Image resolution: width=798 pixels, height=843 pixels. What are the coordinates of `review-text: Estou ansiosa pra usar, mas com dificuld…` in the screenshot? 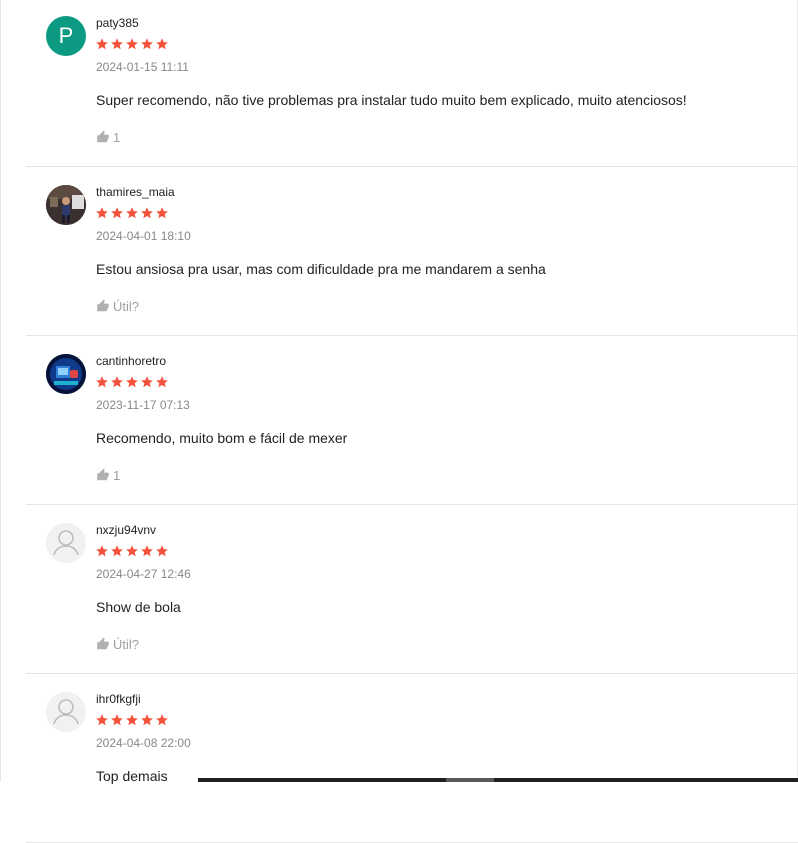 It's located at (321, 269).